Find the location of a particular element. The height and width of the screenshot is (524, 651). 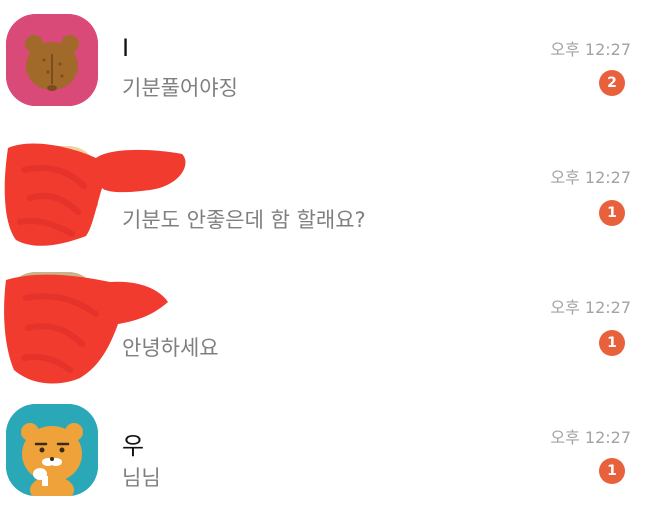

chat-name: 우 is located at coordinates (133, 446).